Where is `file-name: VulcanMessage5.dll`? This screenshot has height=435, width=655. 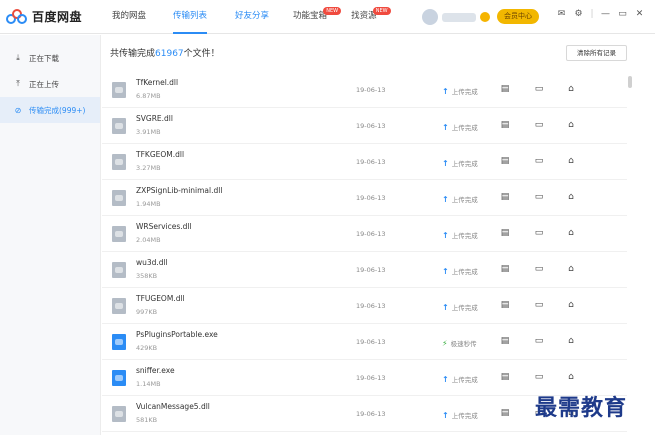 file-name: VulcanMessage5.dll is located at coordinates (173, 406).